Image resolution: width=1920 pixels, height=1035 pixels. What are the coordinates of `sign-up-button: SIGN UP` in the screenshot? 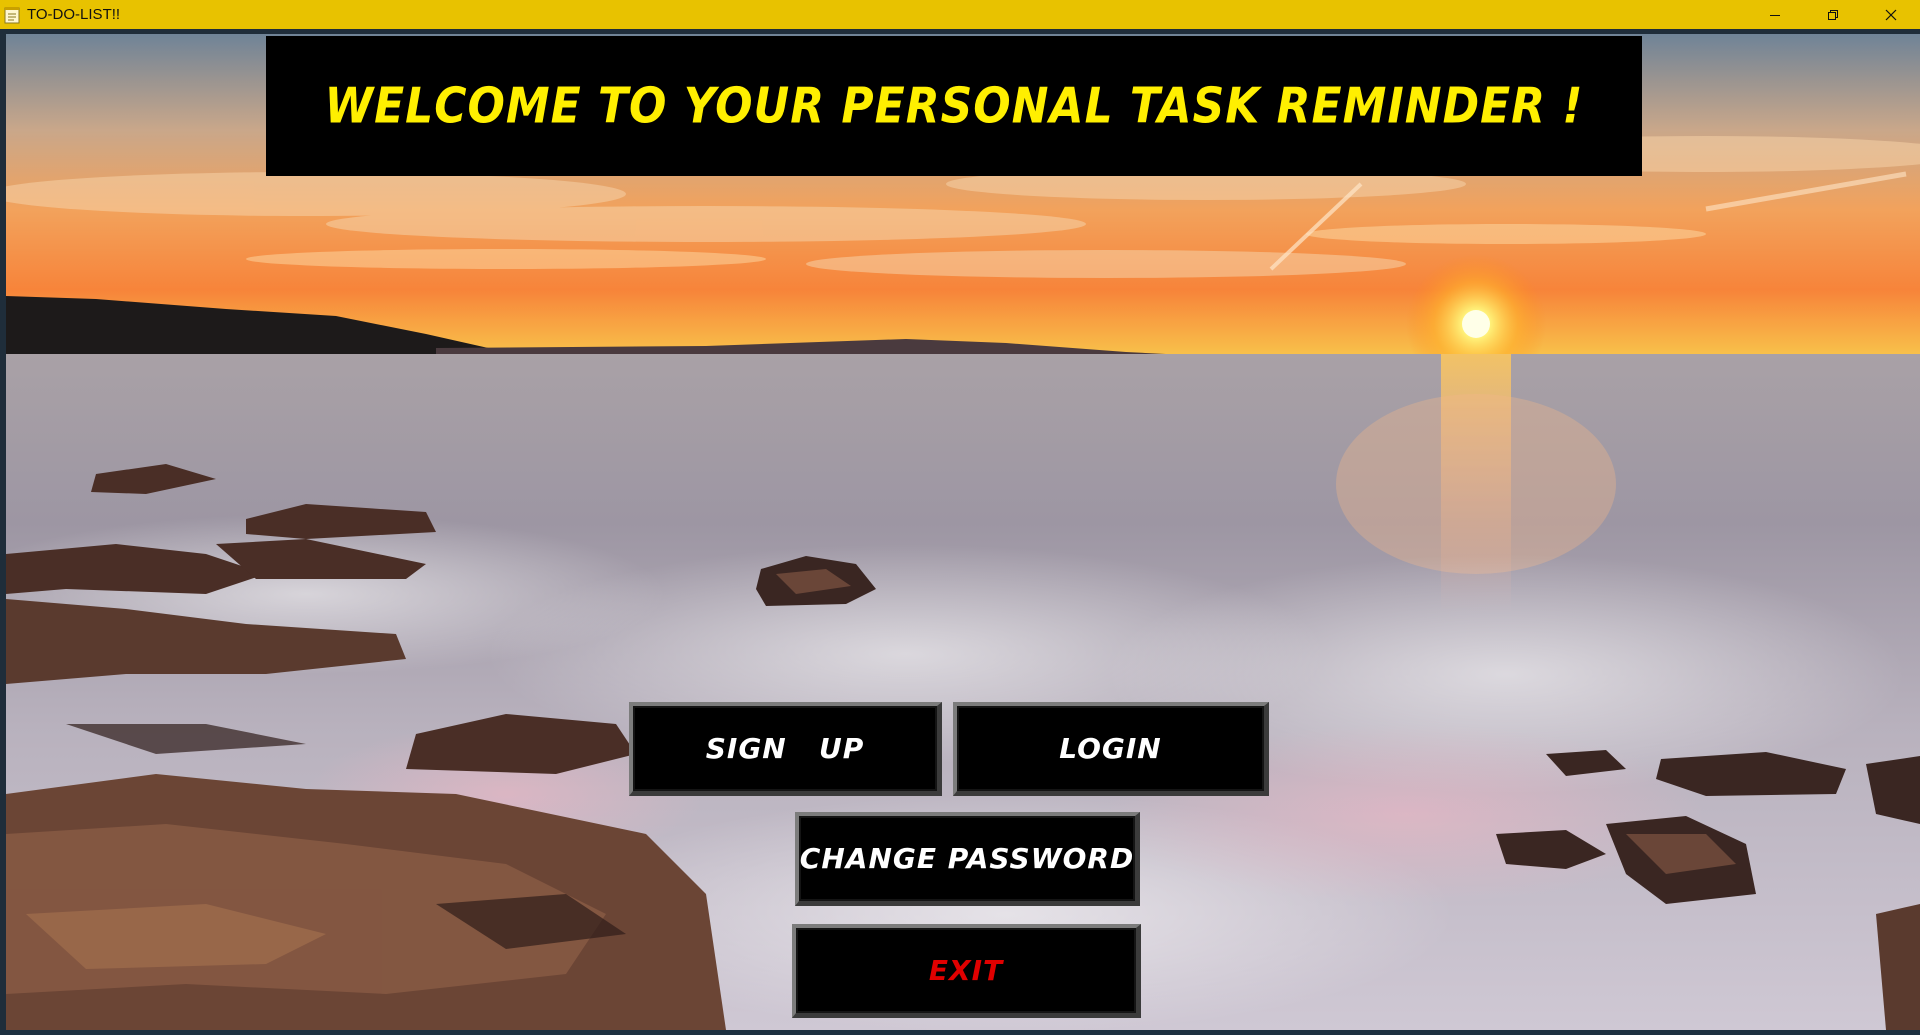 It's located at (785, 749).